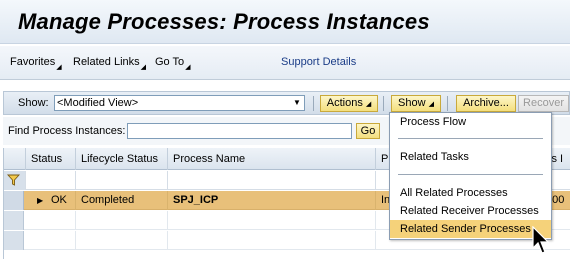  I want to click on go-to-menu: Go To◢, so click(173, 63).